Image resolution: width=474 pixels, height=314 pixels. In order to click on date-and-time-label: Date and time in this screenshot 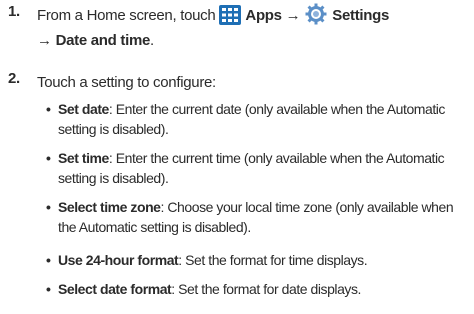, I will do `click(103, 40)`.